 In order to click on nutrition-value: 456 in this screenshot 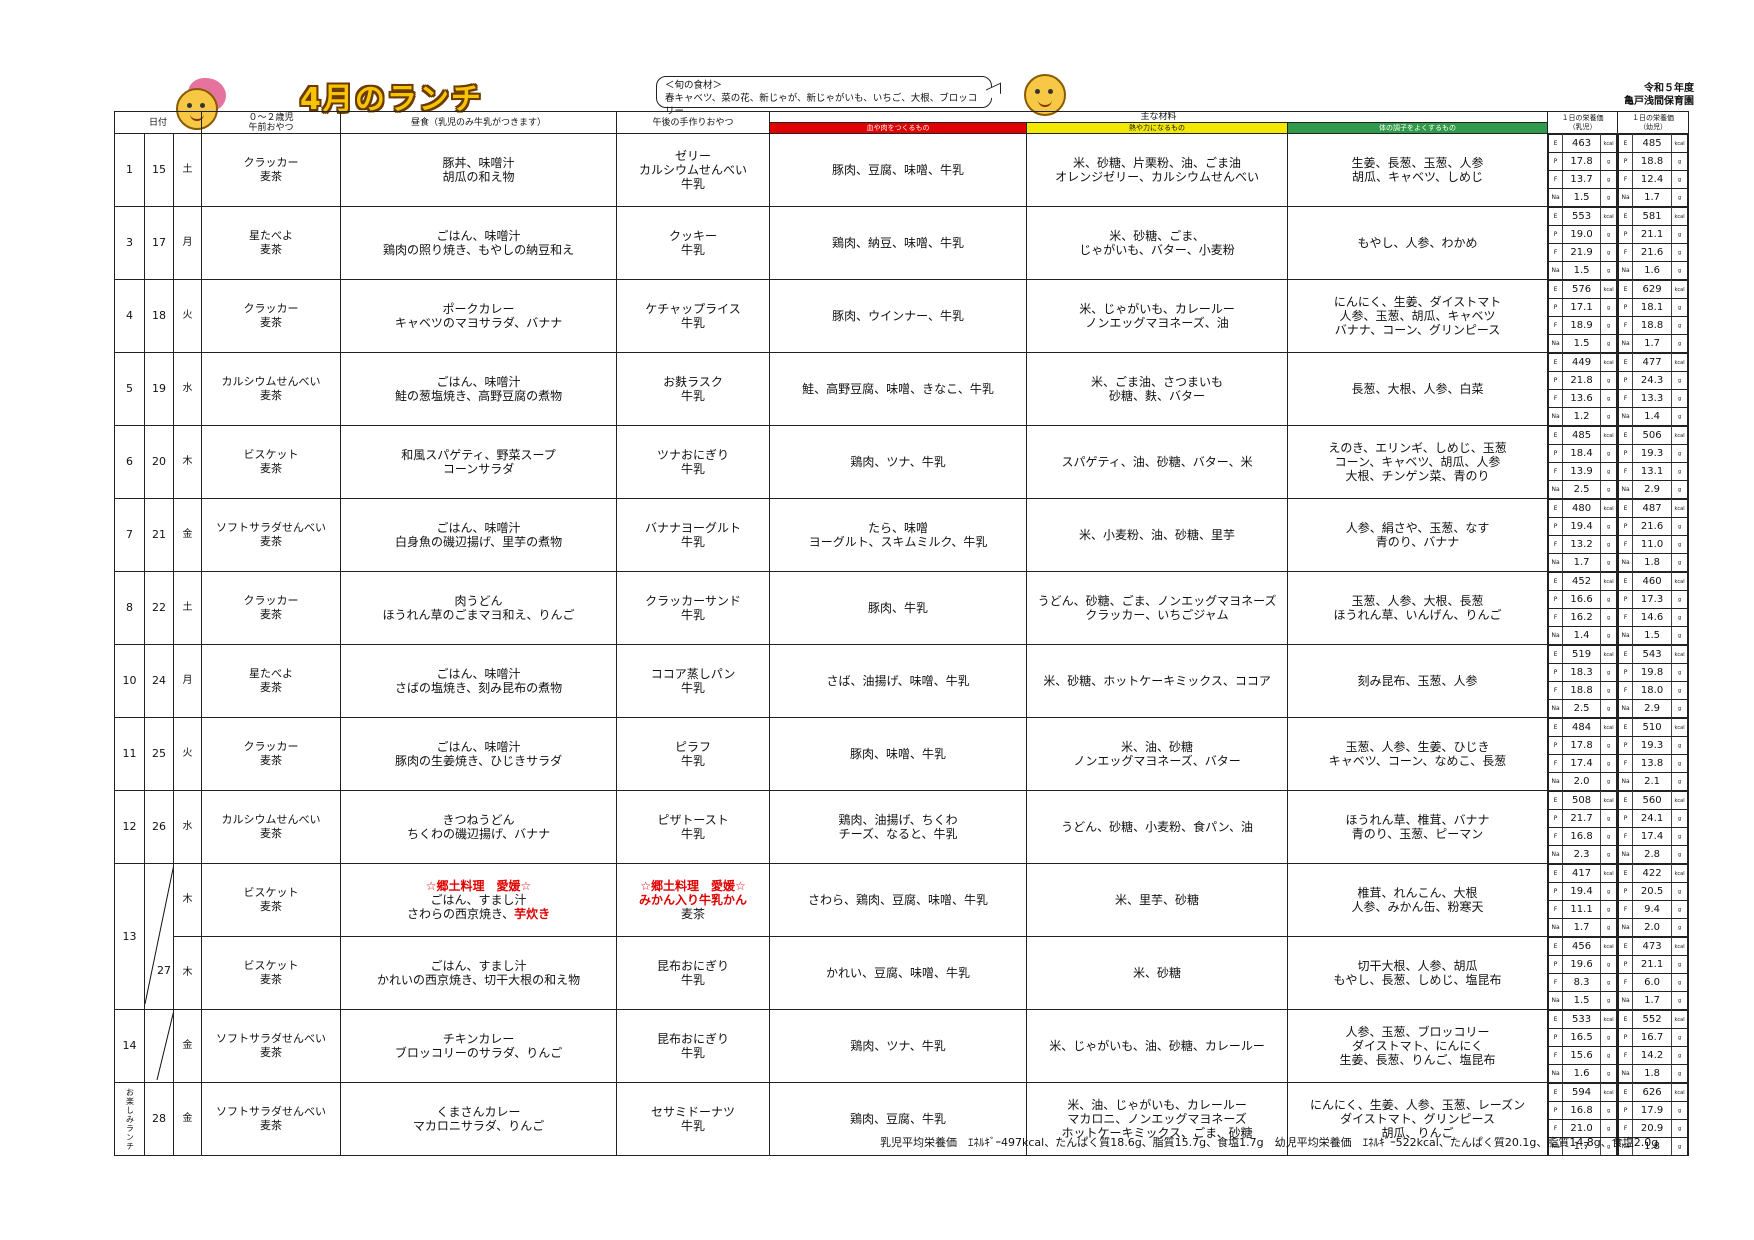, I will do `click(1582, 946)`.